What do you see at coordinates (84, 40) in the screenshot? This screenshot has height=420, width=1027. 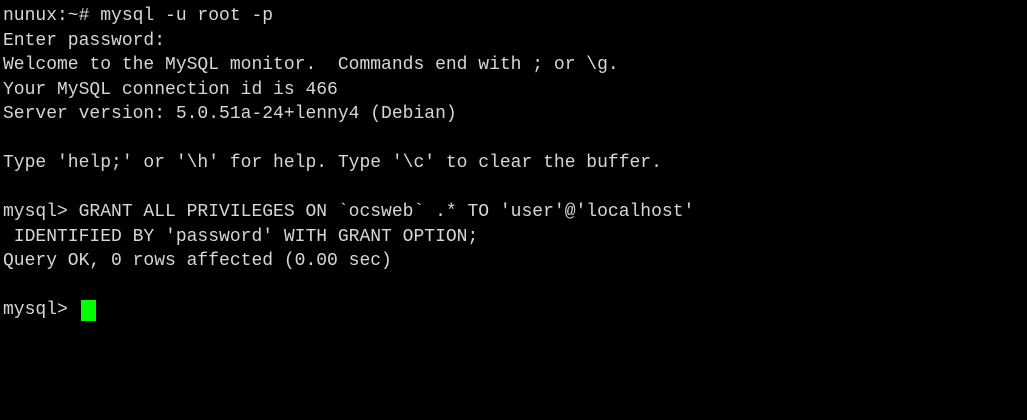 I see `terminal-line-password-prompt: Enter password:` at bounding box center [84, 40].